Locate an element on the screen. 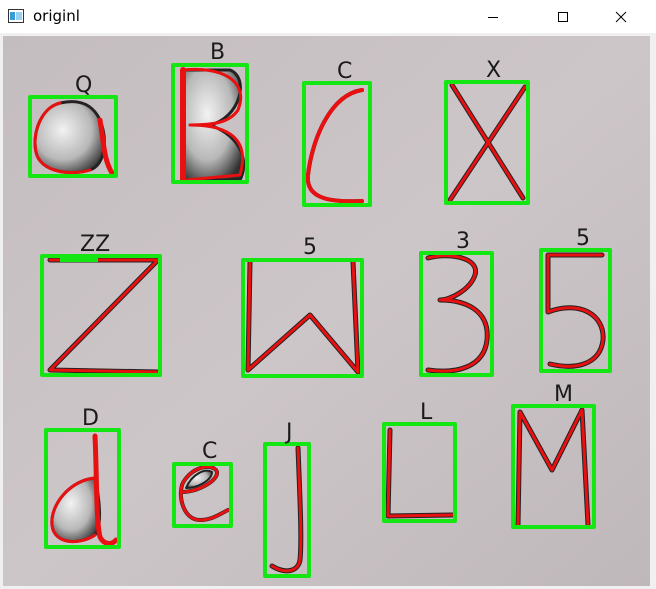 The image size is (656, 589). title-bar: originl is located at coordinates (328, 16).